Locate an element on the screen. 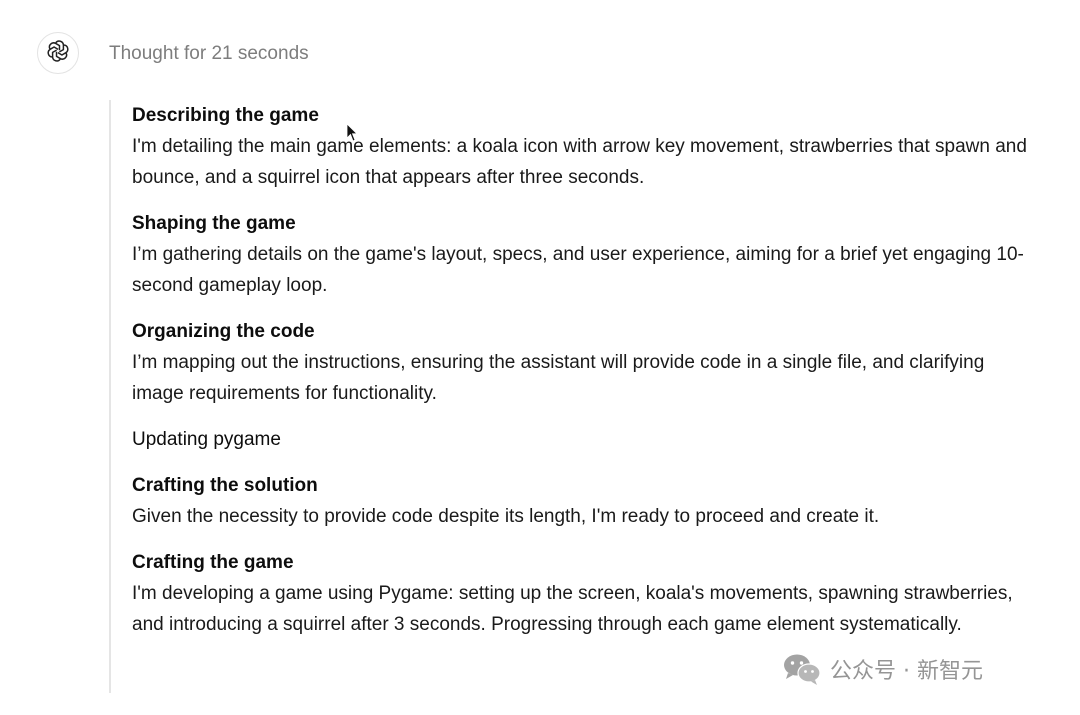  step-title: Updating pygame is located at coordinates (206, 439).